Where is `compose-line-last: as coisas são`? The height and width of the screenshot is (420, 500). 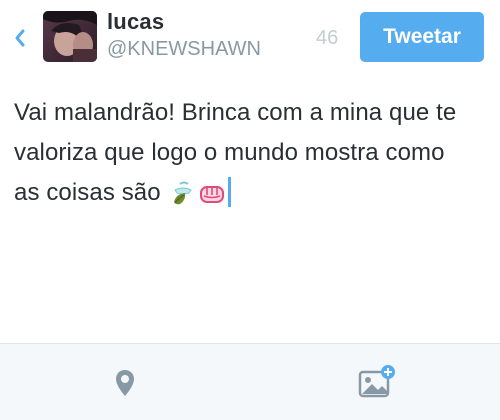
compose-line-last: as coisas são is located at coordinates (249, 196).